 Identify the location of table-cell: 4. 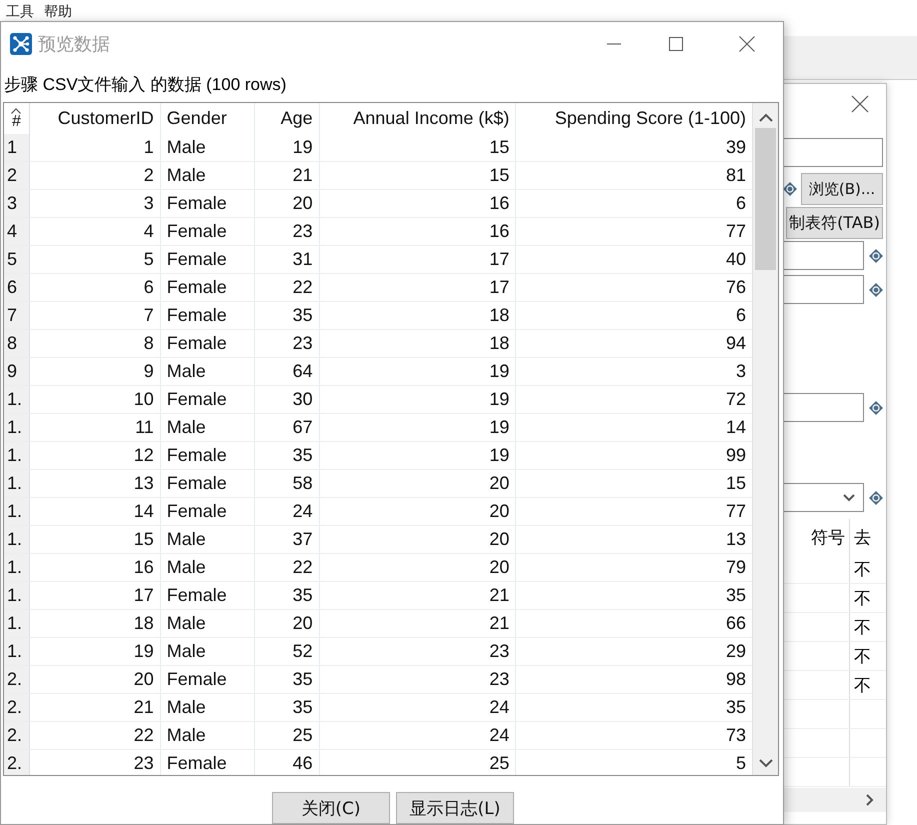
(95, 232).